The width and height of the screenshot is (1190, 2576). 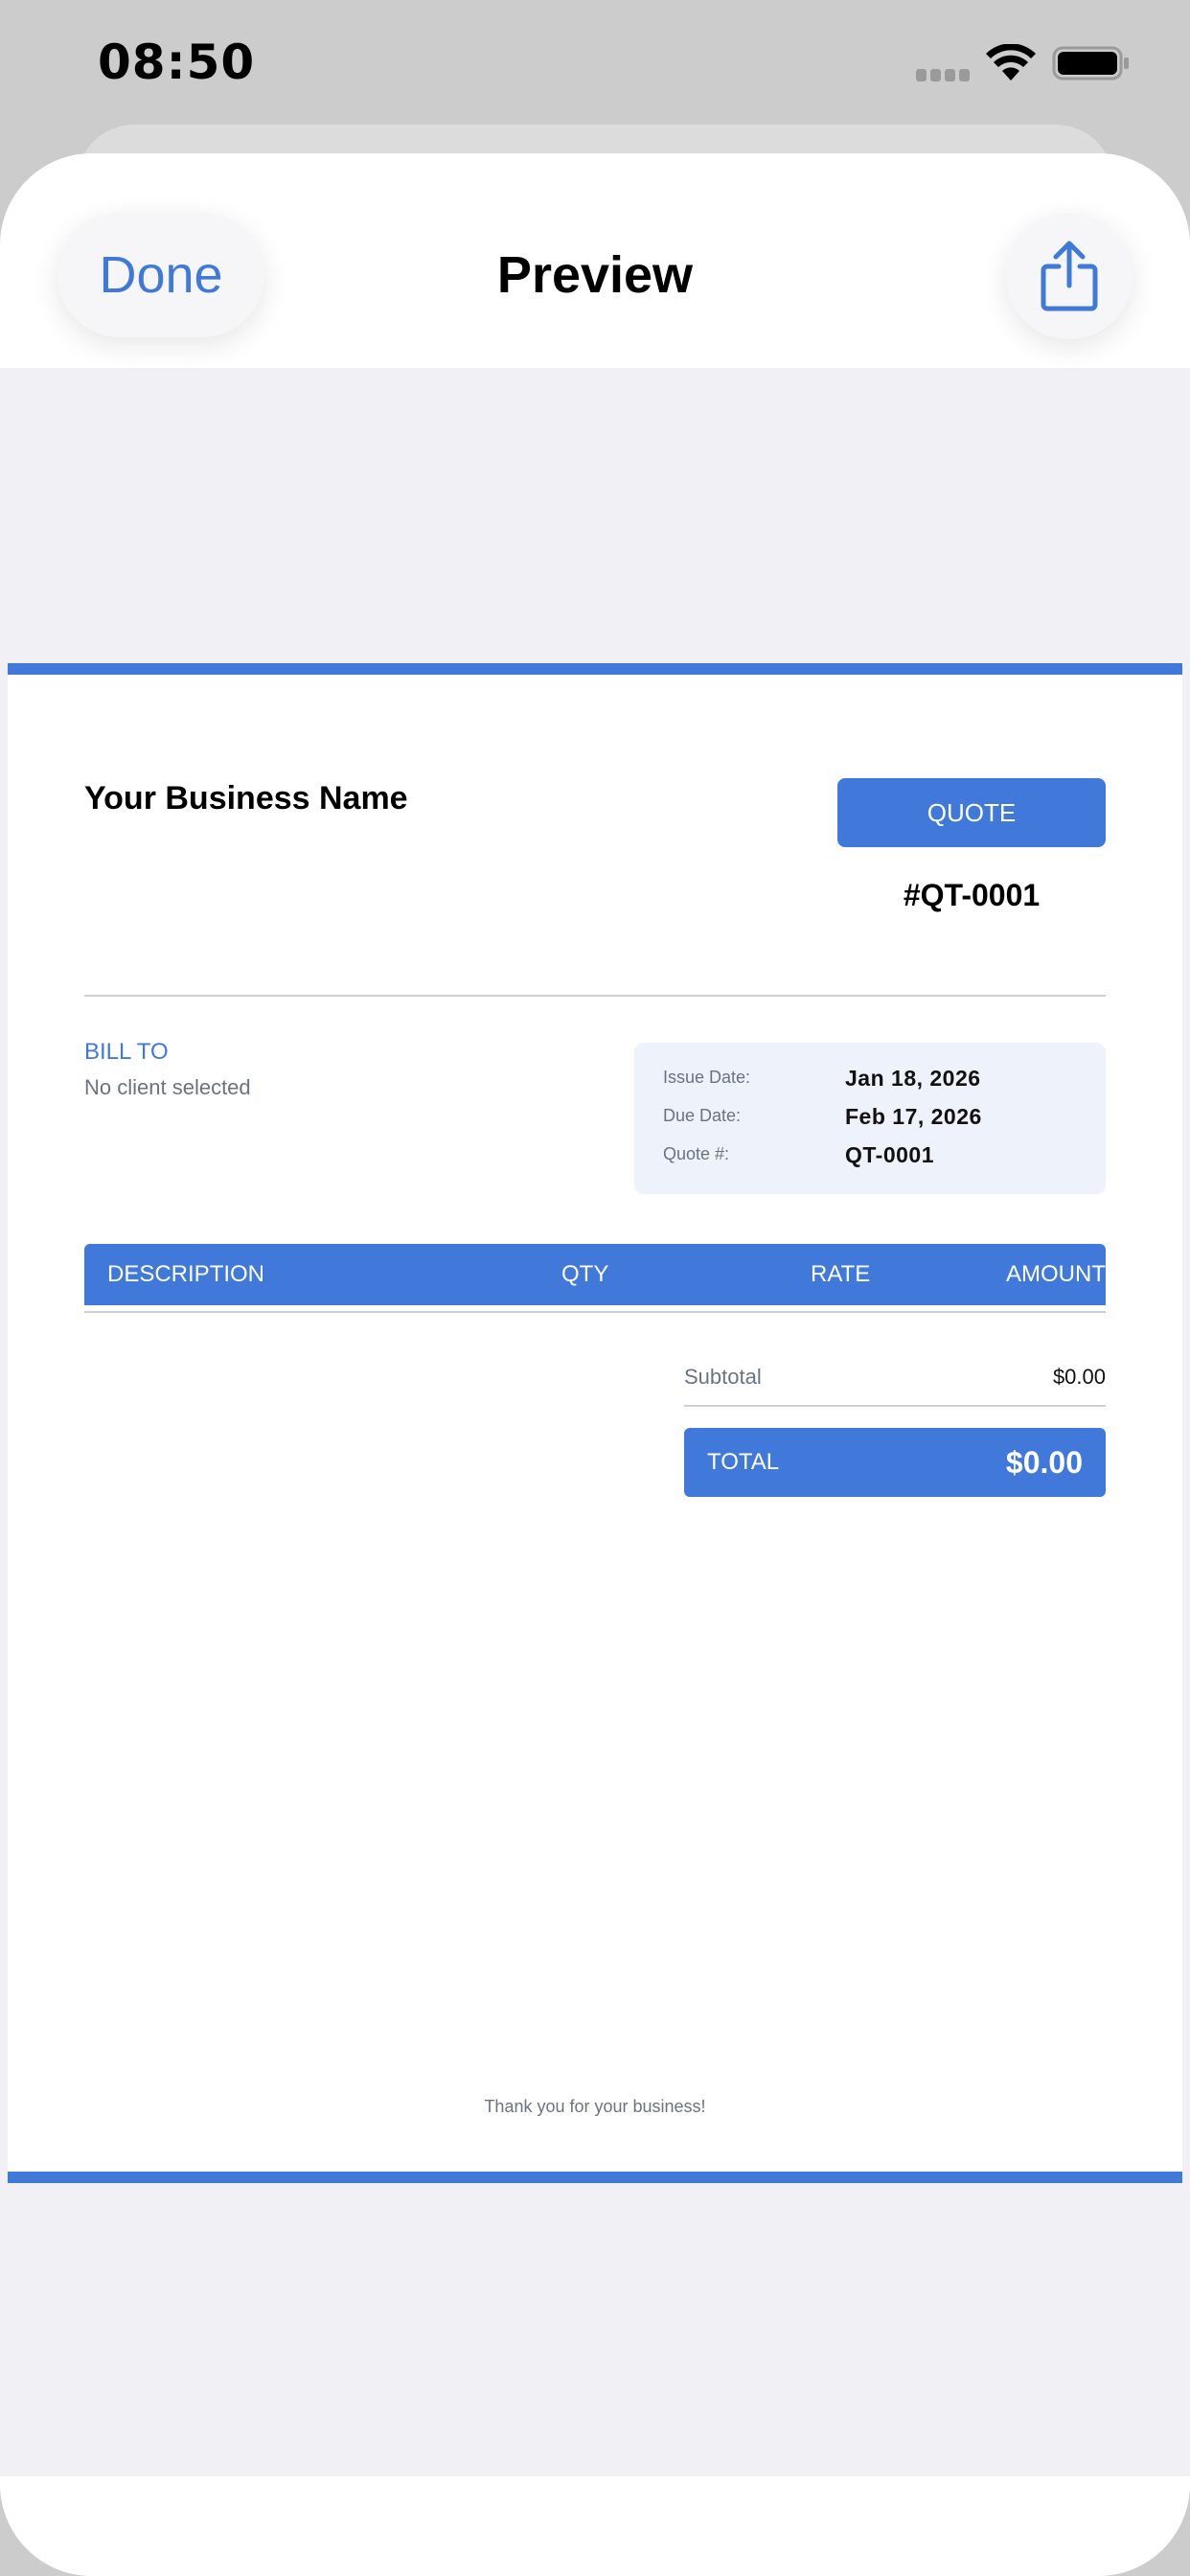 I want to click on total-label: TOTAL, so click(x=744, y=1462).